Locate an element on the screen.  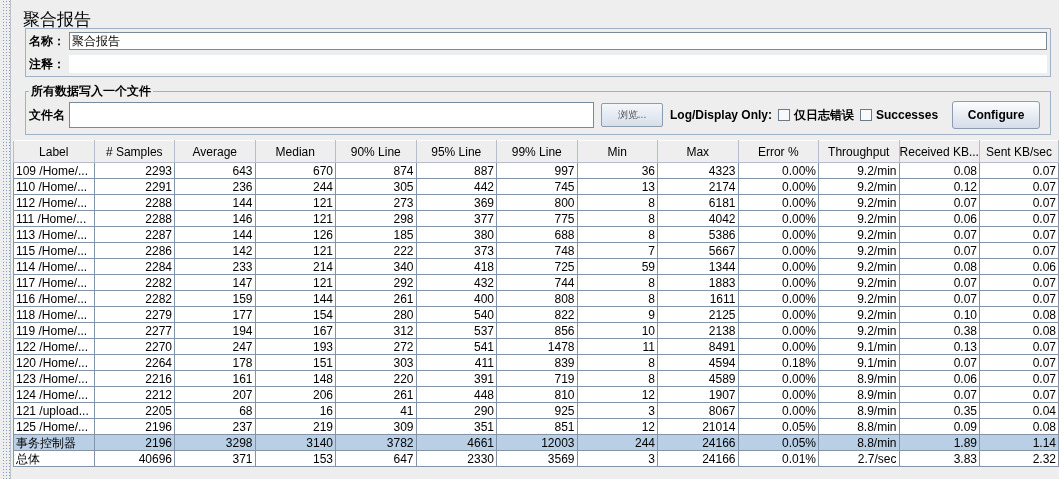
table-cell: 151 is located at coordinates (295, 362).